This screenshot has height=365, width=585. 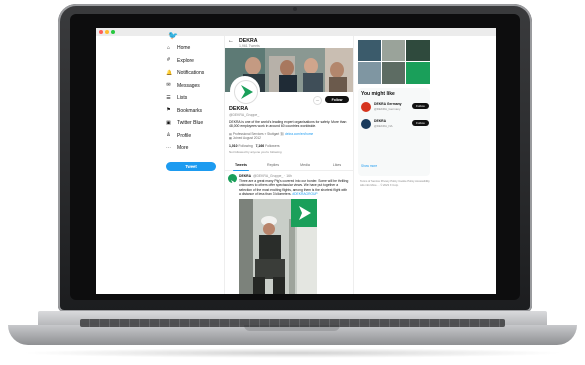 I want to click on worker-photo, so click(x=278, y=246).